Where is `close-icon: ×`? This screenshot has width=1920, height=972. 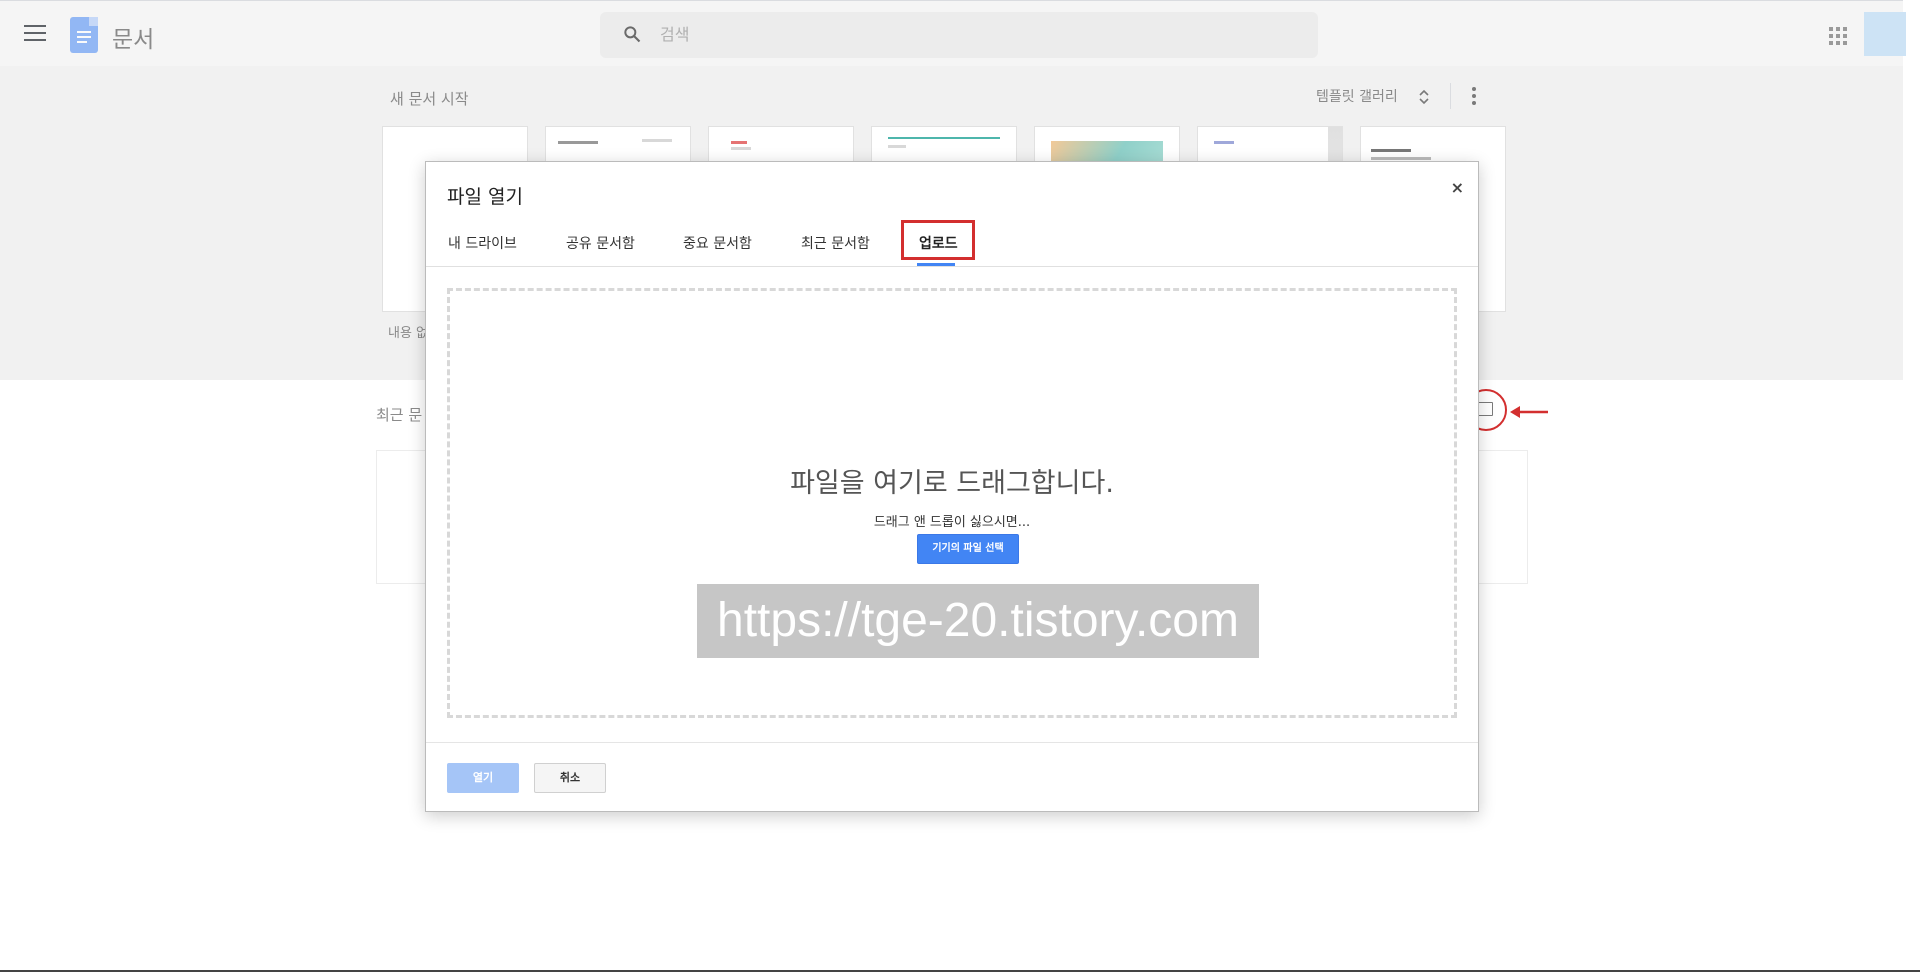 close-icon: × is located at coordinates (1457, 187).